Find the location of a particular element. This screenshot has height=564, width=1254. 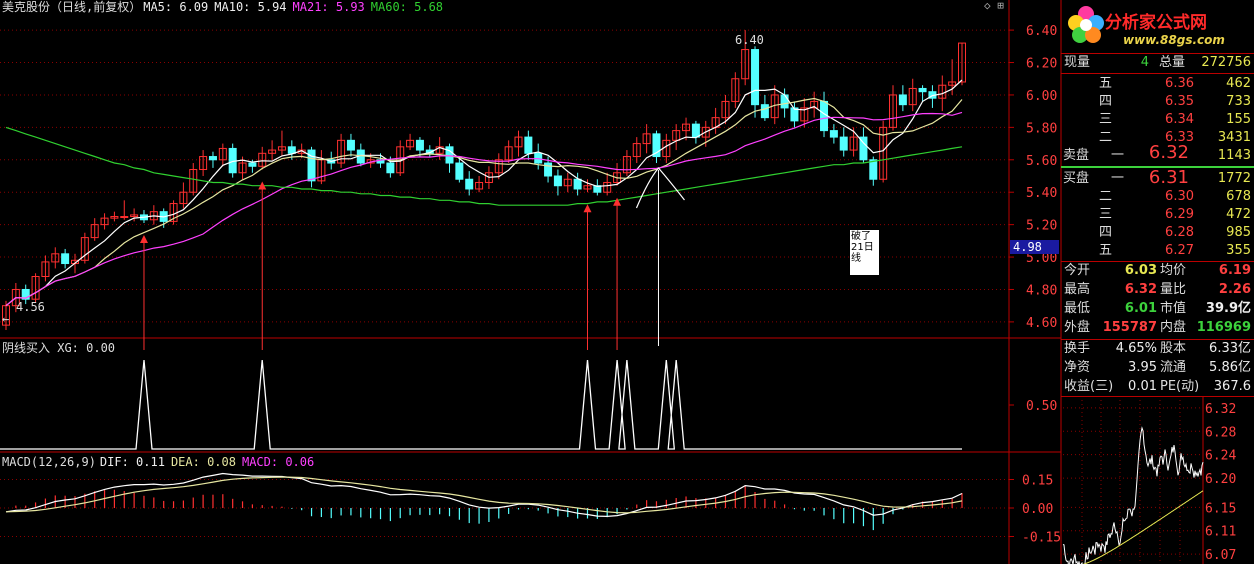

site-logo: 分析家公式网 www.88gs.com is located at coordinates (1157, 27).